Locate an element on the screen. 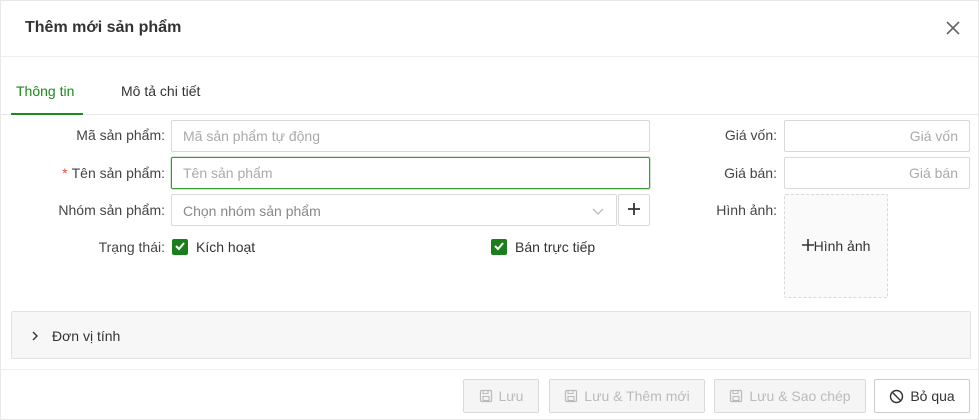 Image resolution: width=979 pixels, height=420 pixels. save-and-add-button: Lưu & Thêm mới is located at coordinates (627, 396).